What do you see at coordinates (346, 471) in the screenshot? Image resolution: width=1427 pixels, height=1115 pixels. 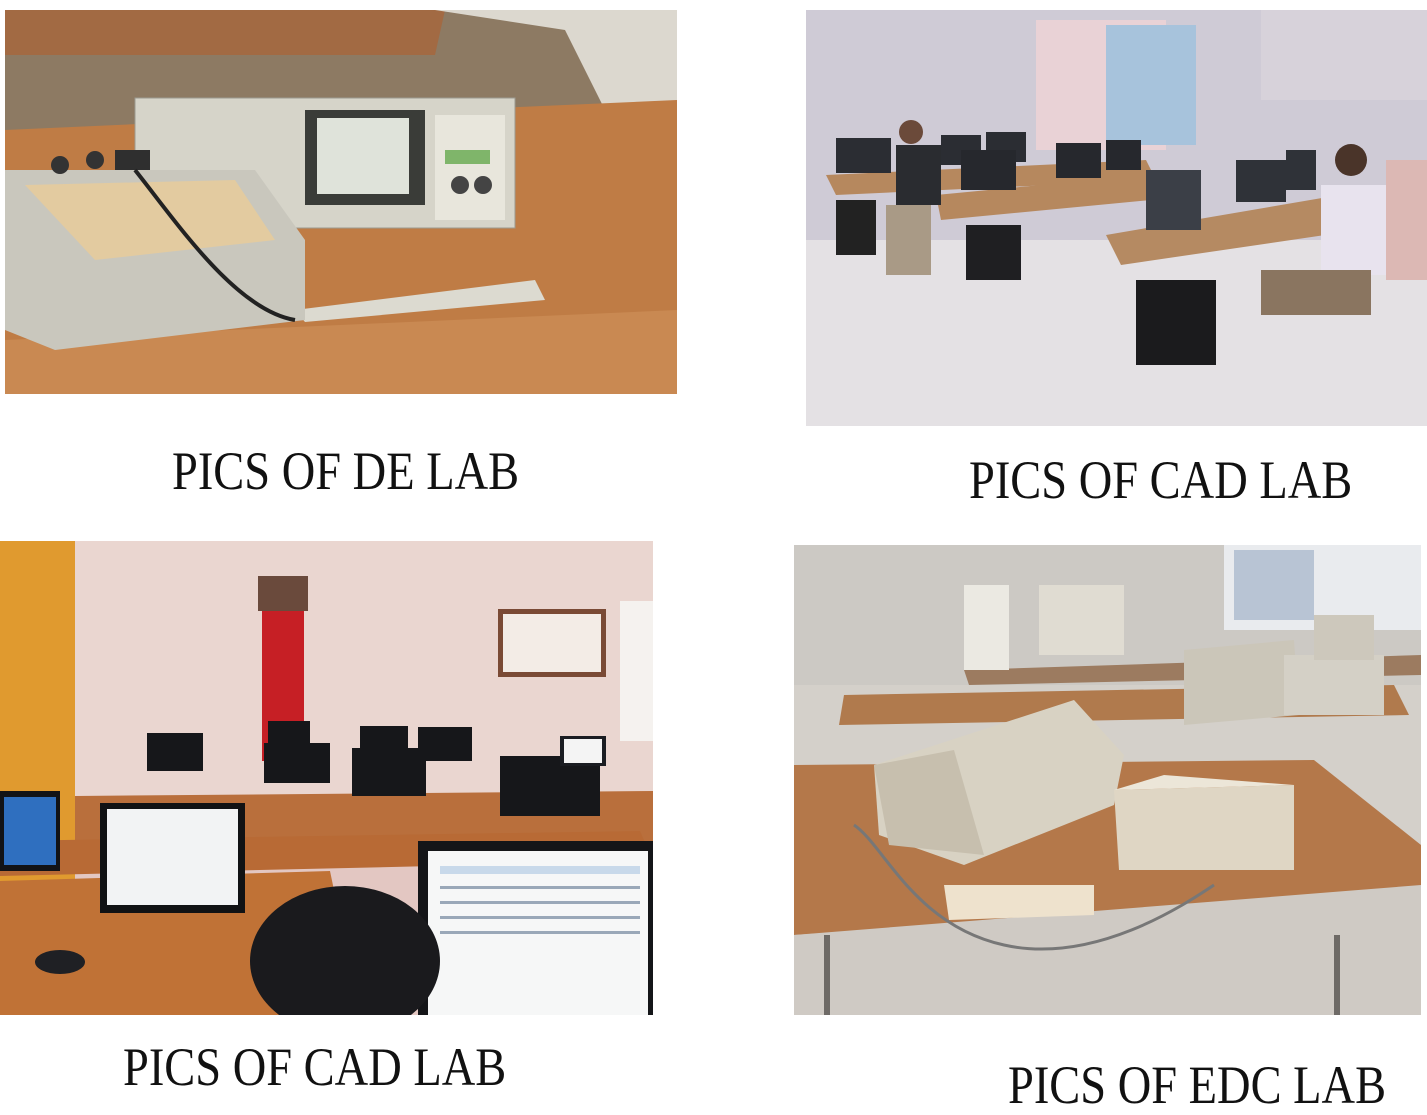 I see `de-lab-caption: PICS OF DE LAB` at bounding box center [346, 471].